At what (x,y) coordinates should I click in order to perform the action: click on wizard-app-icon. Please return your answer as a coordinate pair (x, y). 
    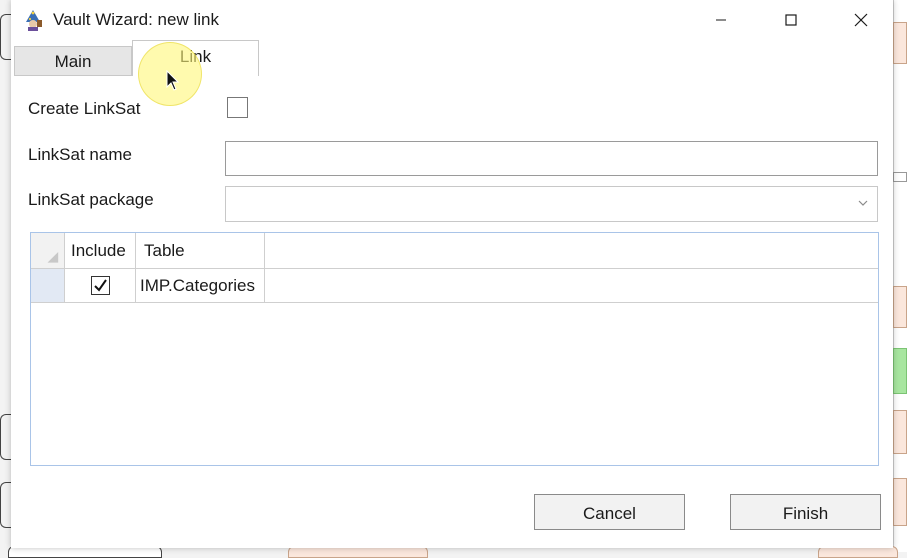
    Looking at the image, I should click on (34, 20).